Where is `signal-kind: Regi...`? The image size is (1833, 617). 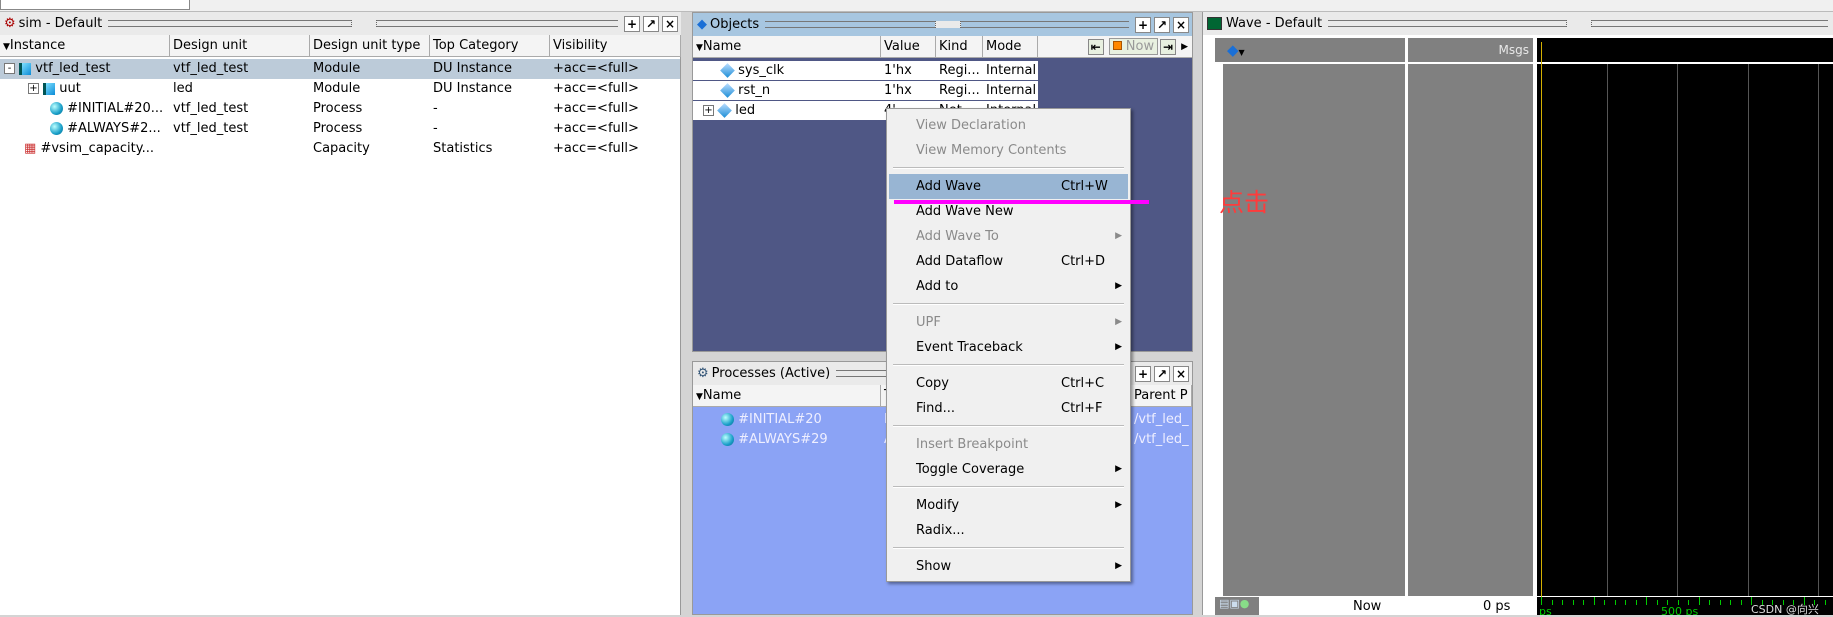 signal-kind: Regi... is located at coordinates (959, 70).